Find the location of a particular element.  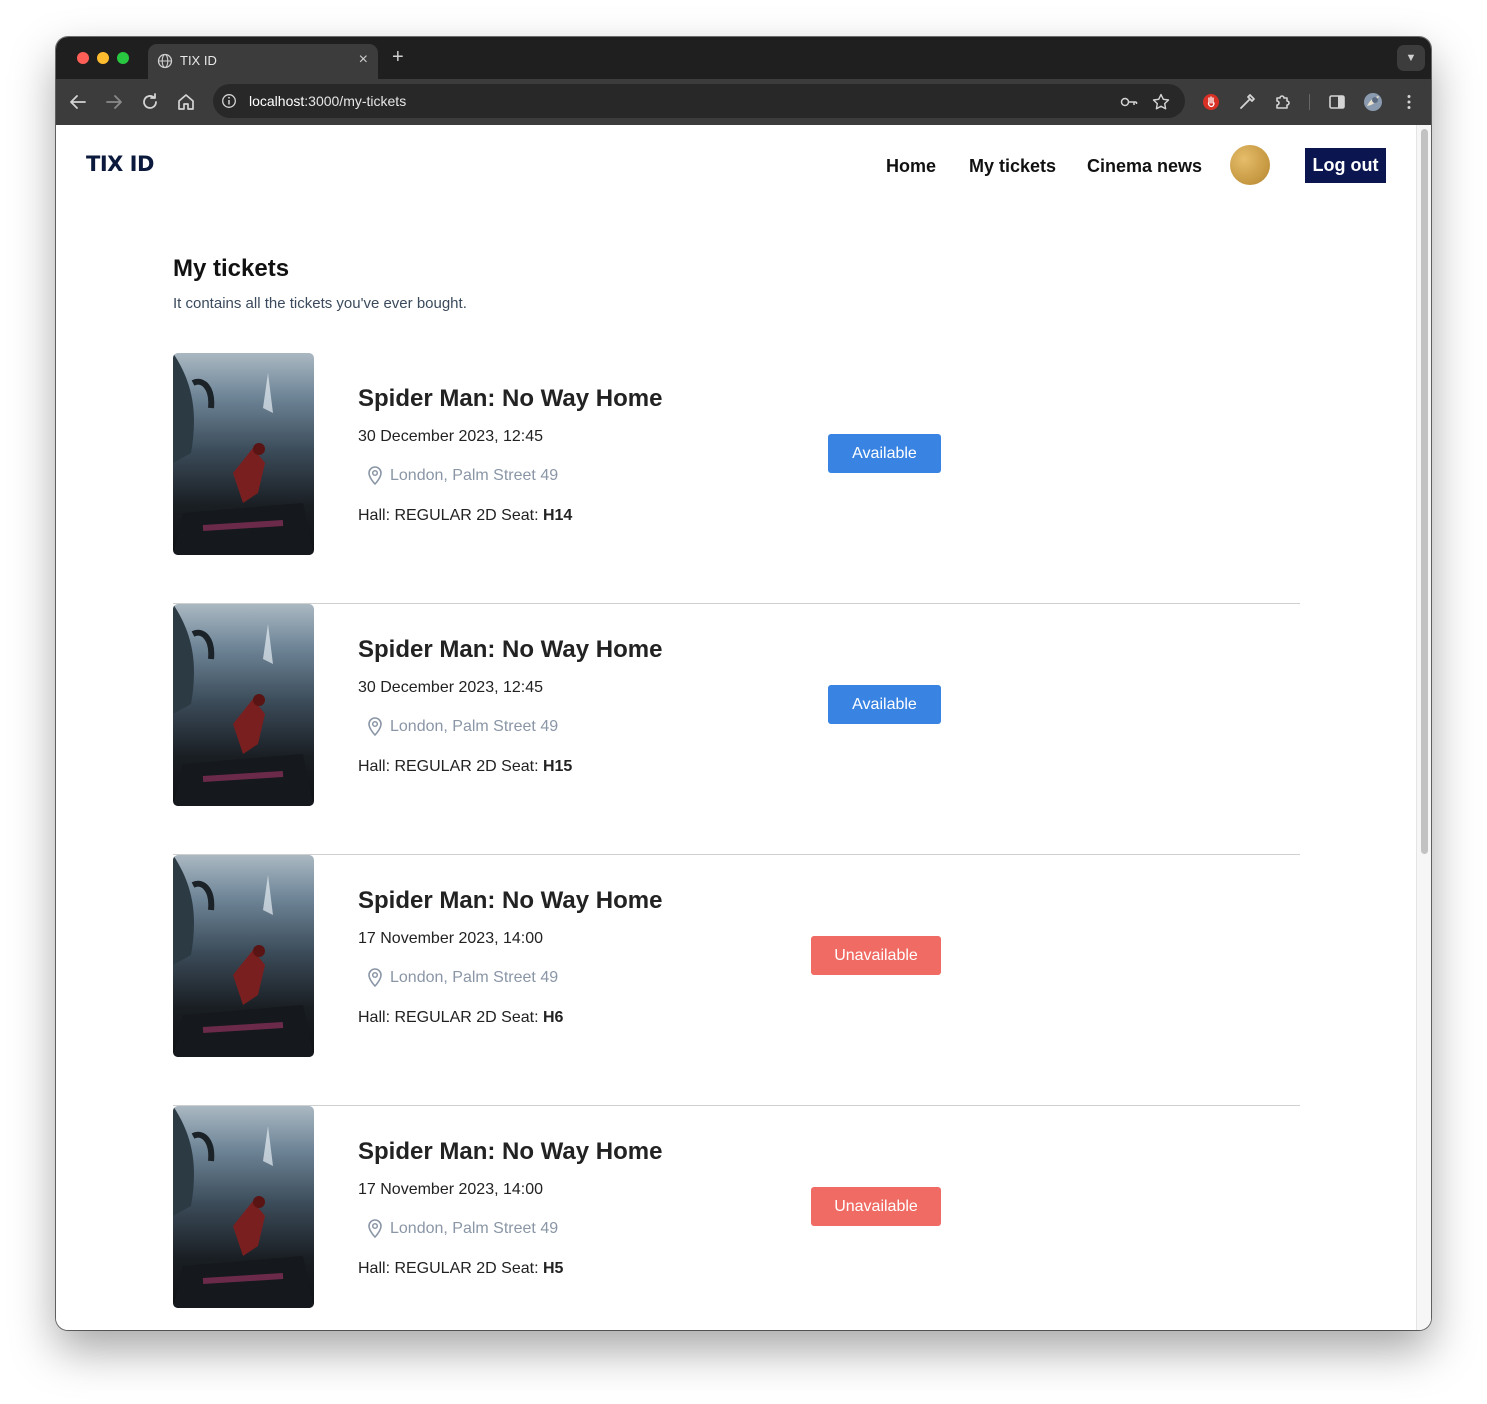

reload-icon is located at coordinates (150, 102).